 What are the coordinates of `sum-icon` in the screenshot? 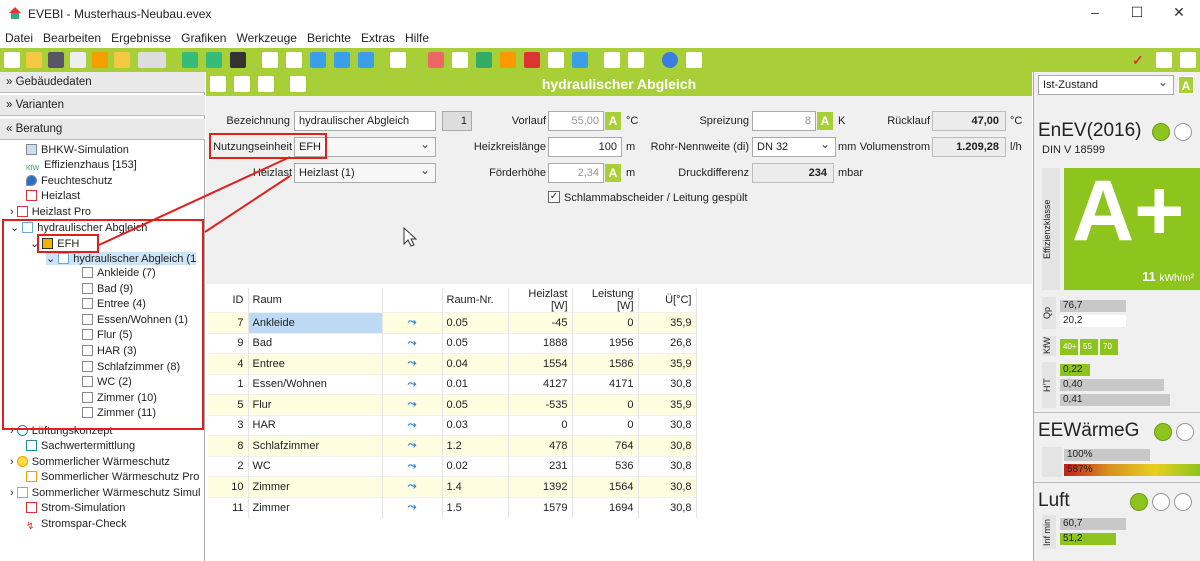 It's located at (342, 60).